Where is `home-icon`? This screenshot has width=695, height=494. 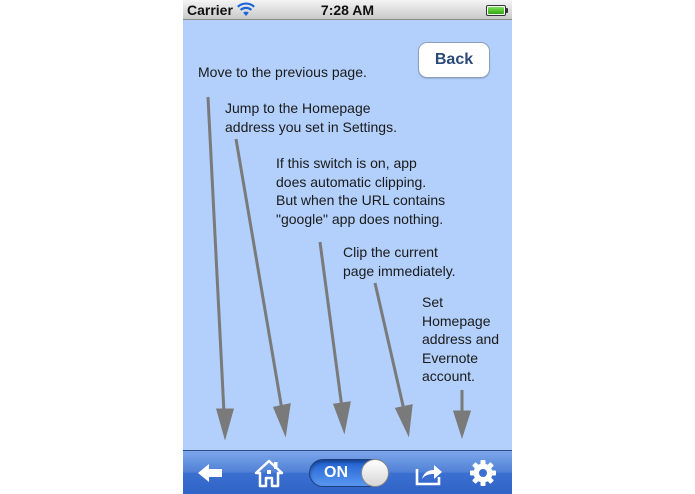
home-icon is located at coordinates (269, 473).